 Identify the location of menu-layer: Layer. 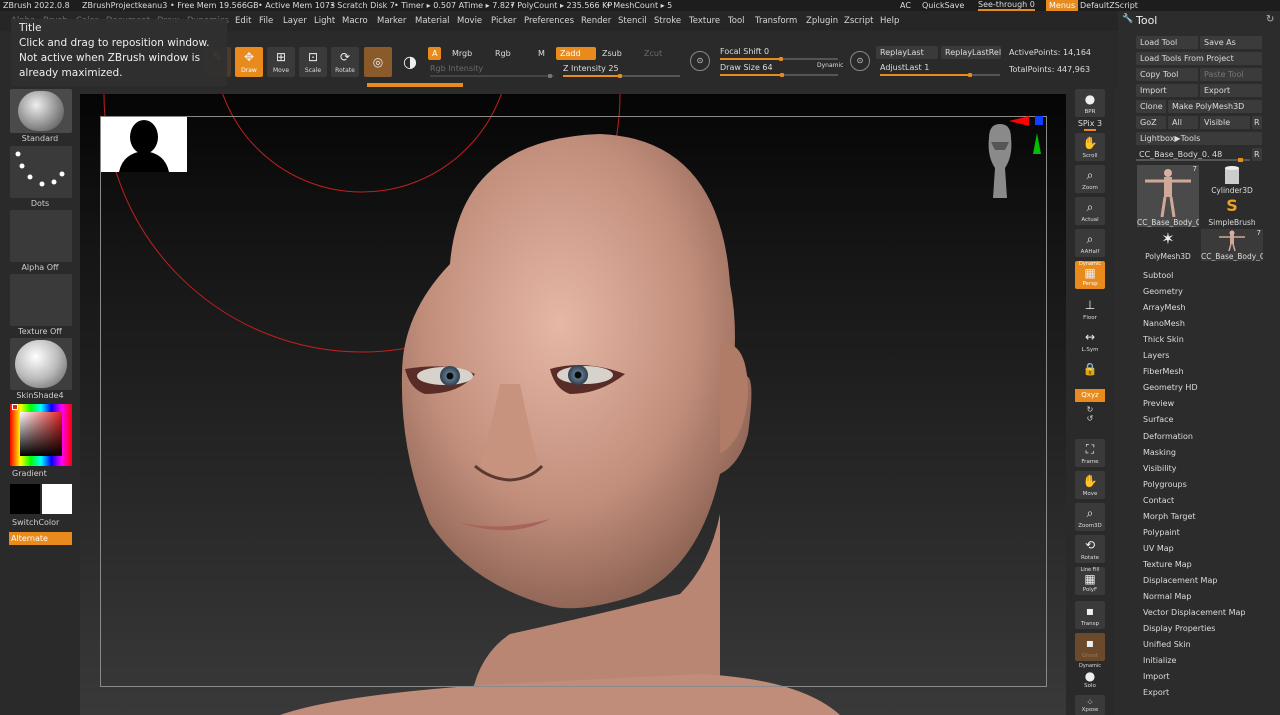
(295, 21).